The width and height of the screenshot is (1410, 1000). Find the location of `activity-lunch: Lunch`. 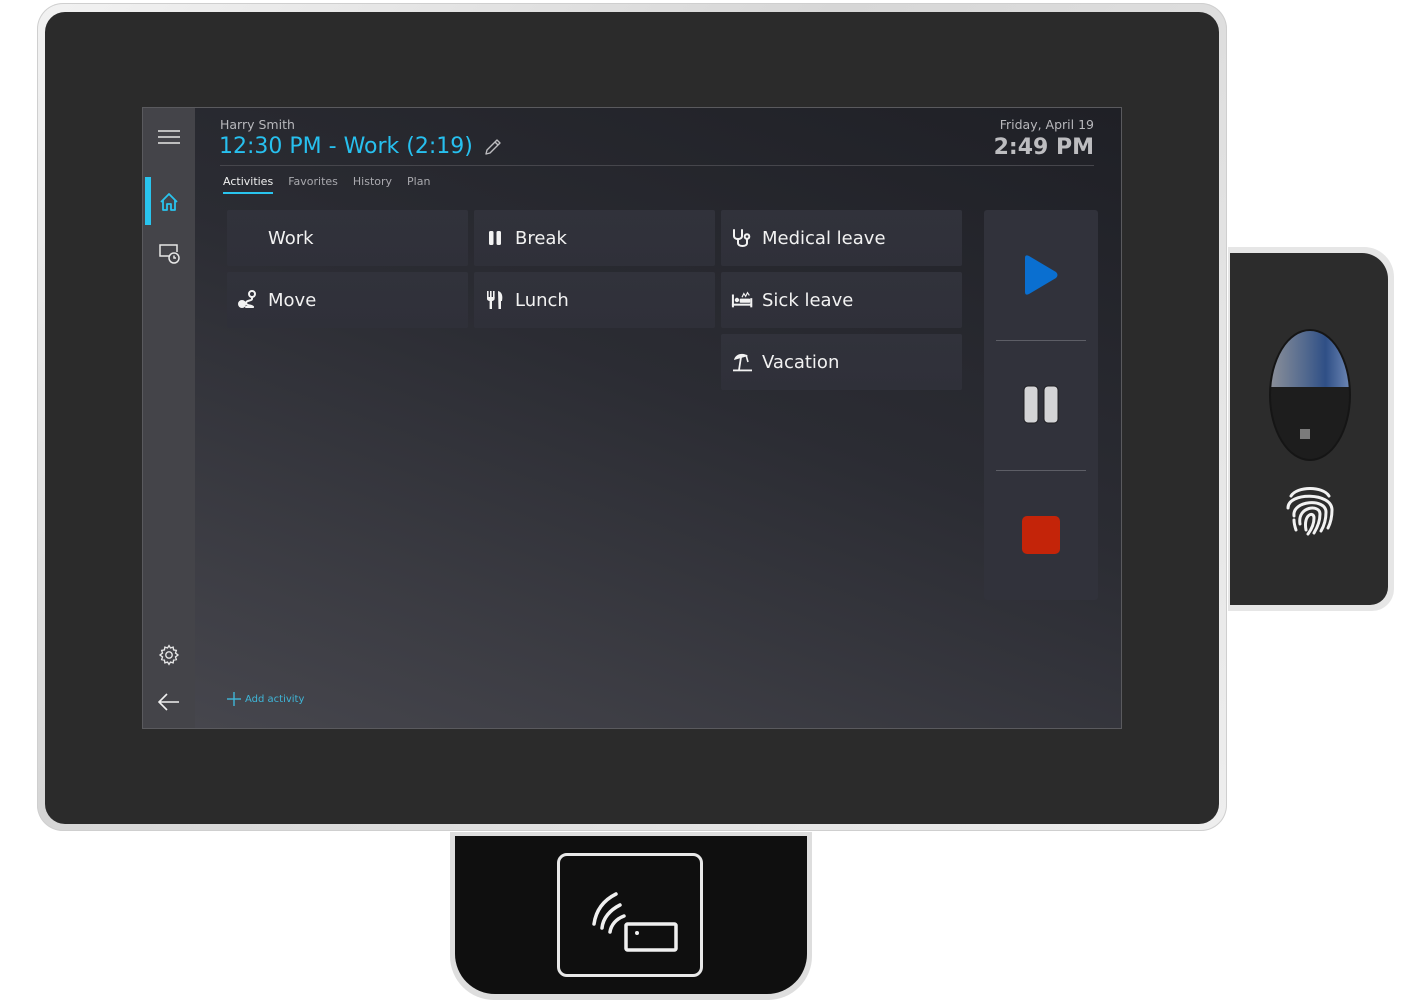

activity-lunch: Lunch is located at coordinates (594, 300).